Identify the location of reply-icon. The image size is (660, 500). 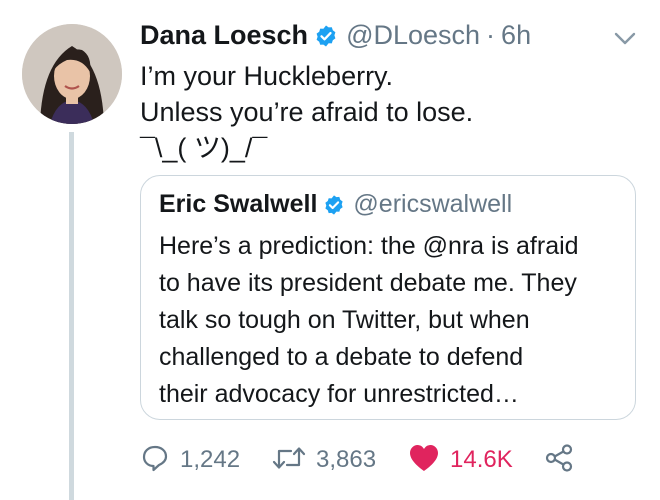
(155, 460).